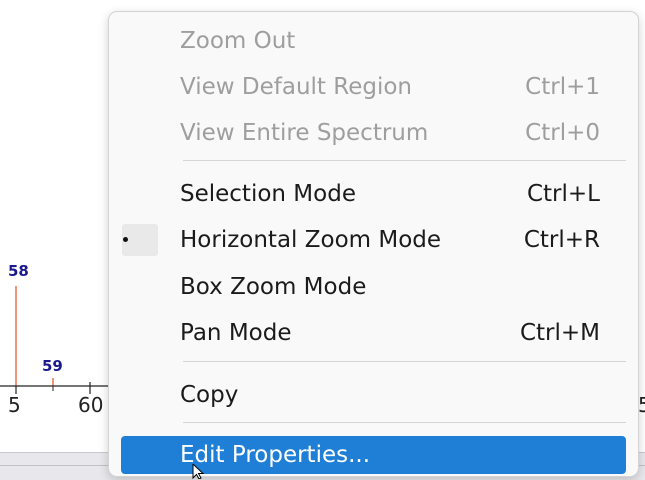  Describe the element at coordinates (373, 41) in the screenshot. I see `menu-item-zoom-out: Zoom Out` at that location.